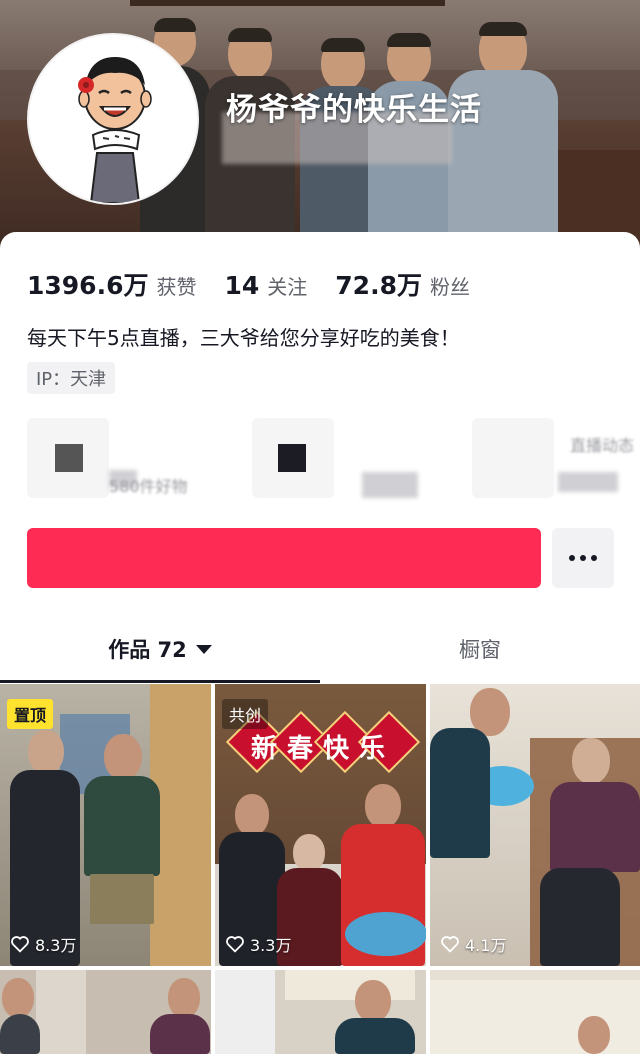  I want to click on video-4-person-right, so click(180, 1016).